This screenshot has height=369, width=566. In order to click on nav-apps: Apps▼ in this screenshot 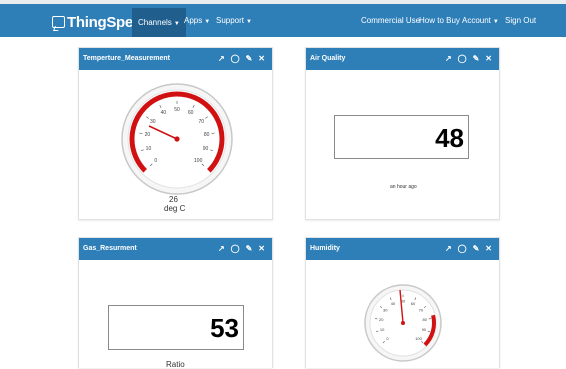, I will do `click(197, 20)`.